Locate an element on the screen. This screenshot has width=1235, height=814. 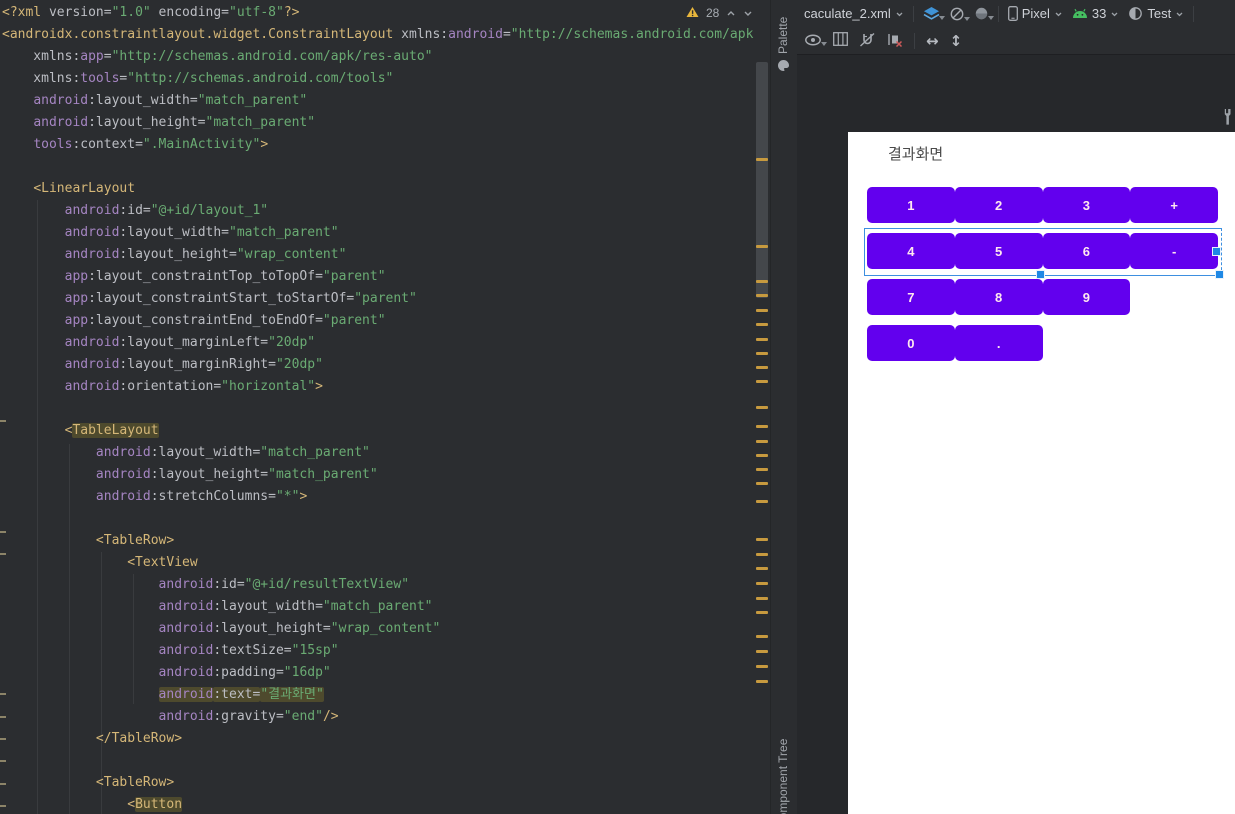
tool-window-stripe: Palette Component Tree is located at coordinates (784, 407).